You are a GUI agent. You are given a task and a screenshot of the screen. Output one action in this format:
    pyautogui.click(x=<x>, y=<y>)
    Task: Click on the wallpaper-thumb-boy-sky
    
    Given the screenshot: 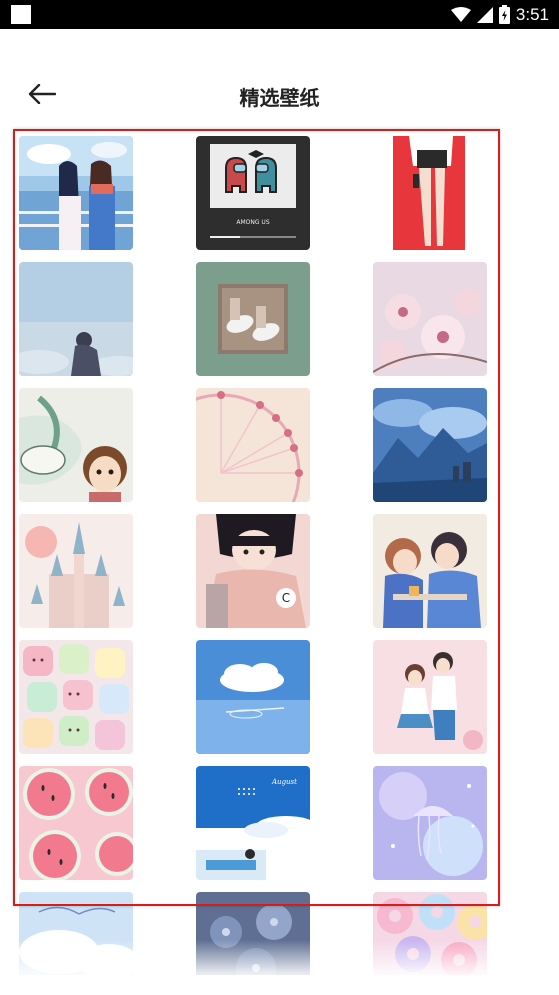 What is the action you would take?
    pyautogui.click(x=76, y=319)
    